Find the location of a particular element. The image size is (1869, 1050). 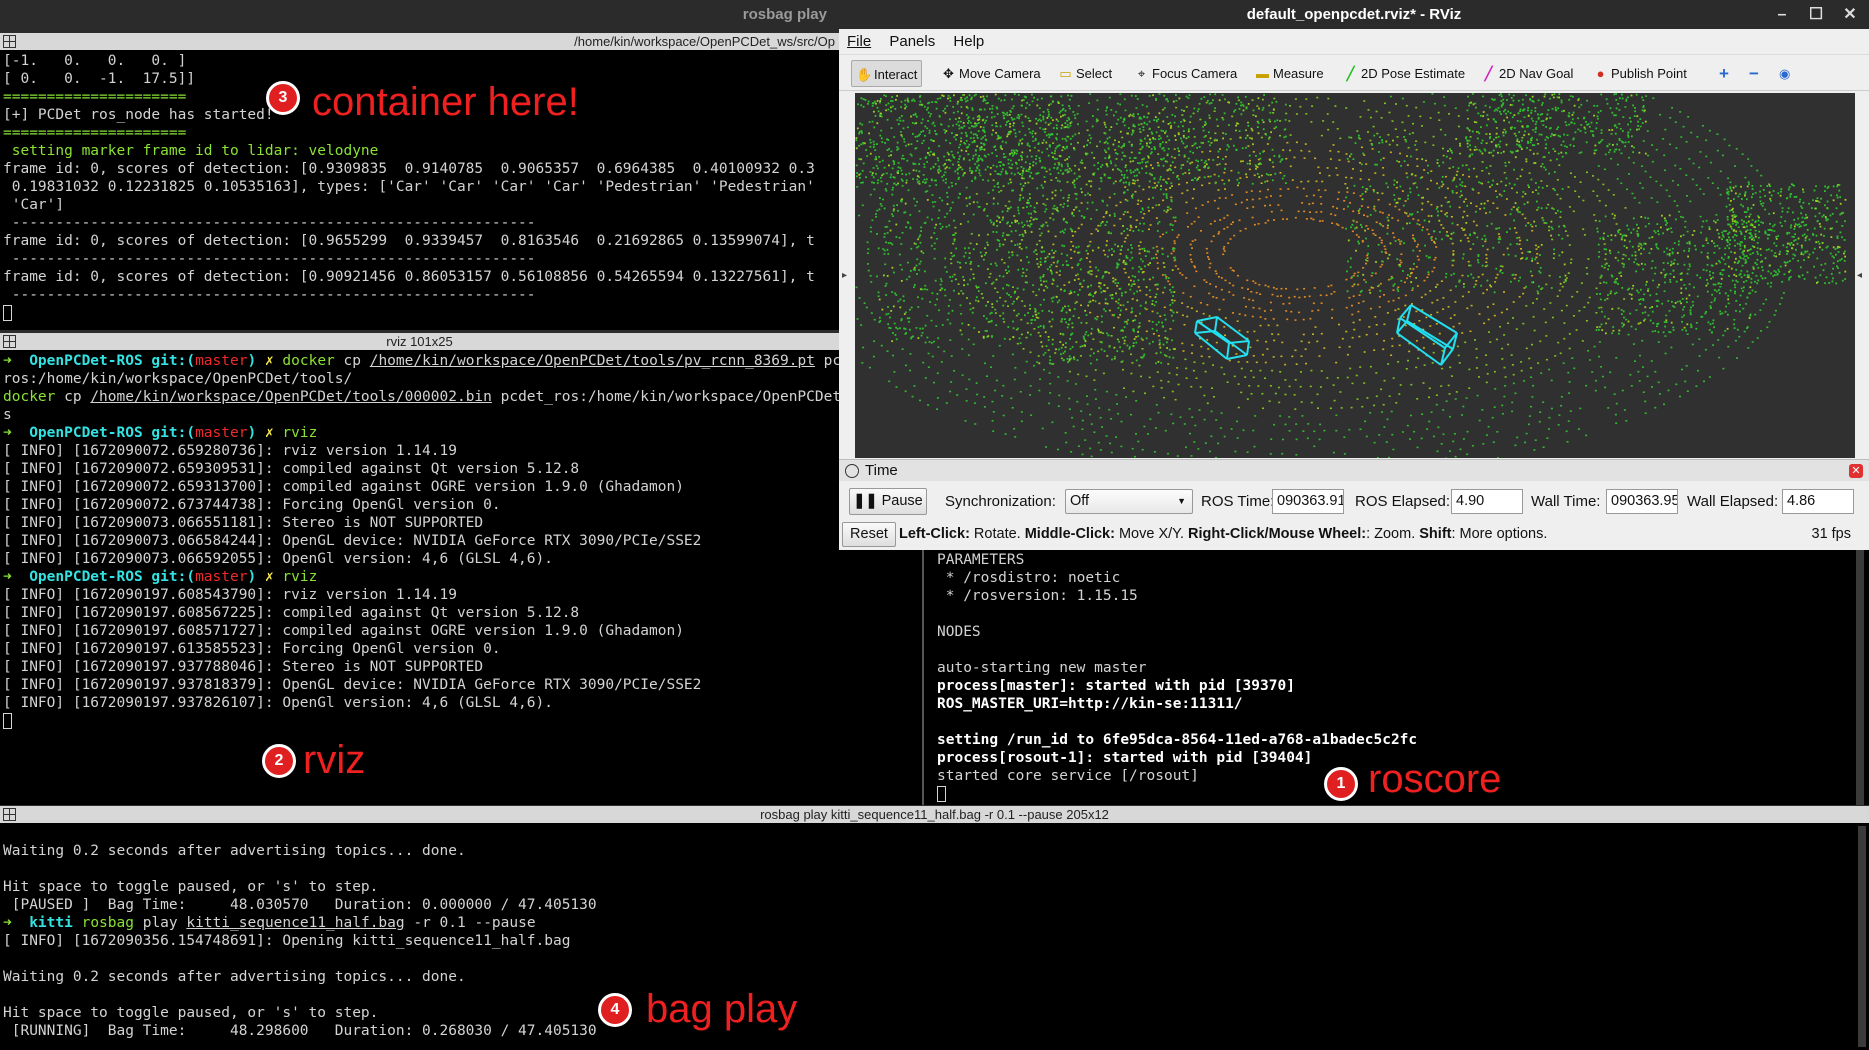

hint-segment: Move X/Y. is located at coordinates (1151, 534).